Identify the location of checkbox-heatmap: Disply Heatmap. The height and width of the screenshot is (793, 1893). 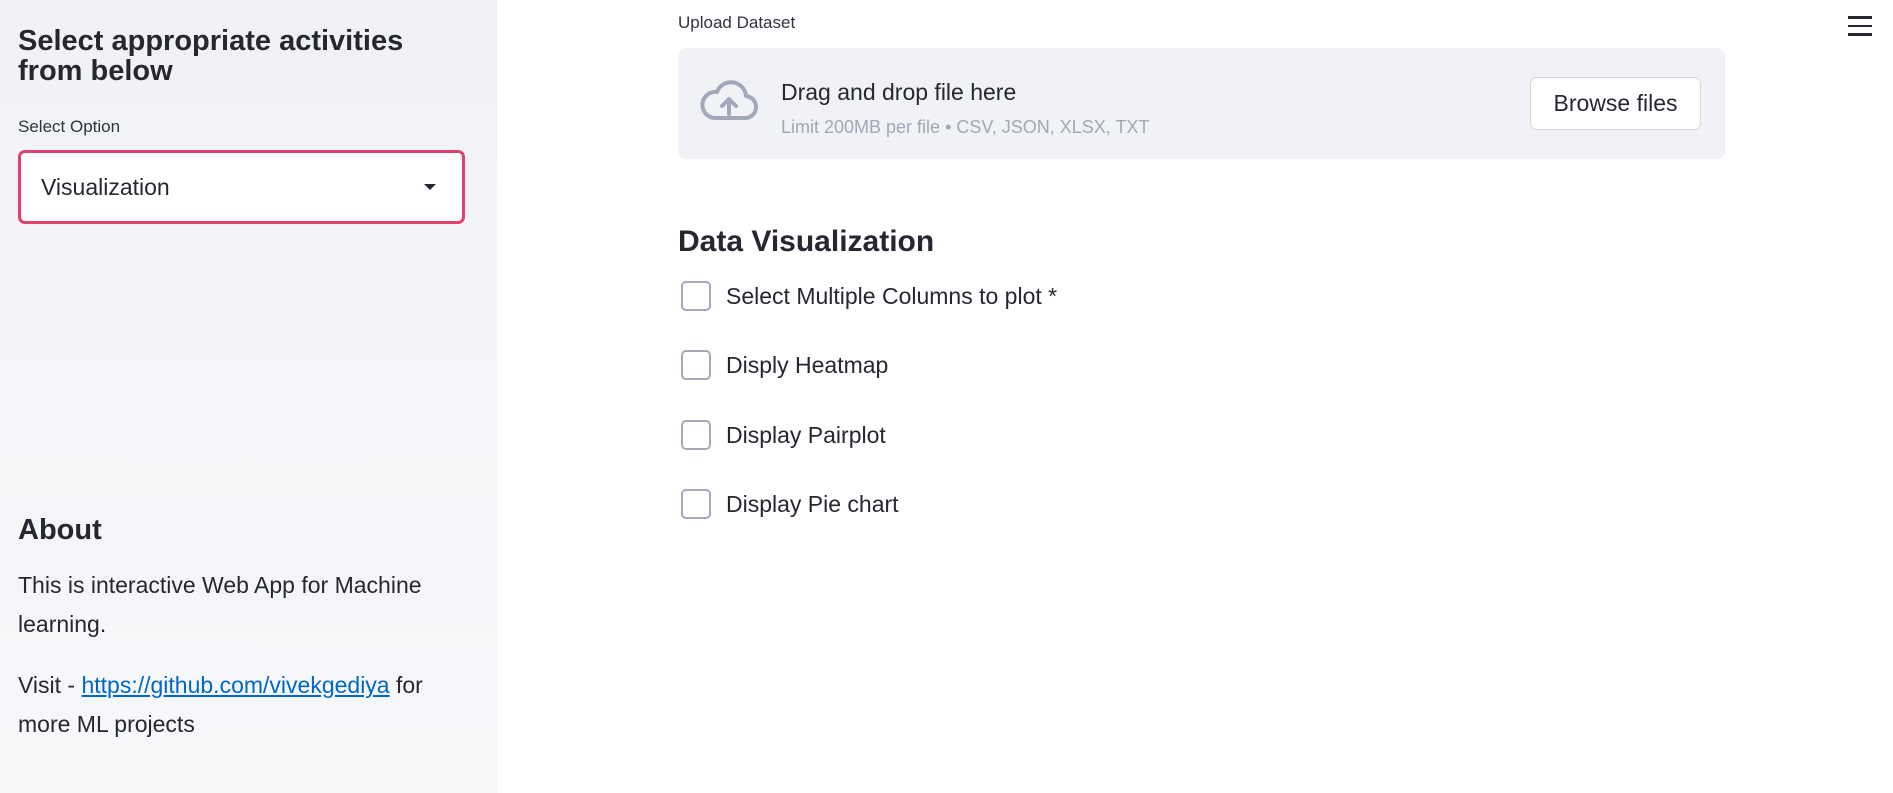
(784, 365).